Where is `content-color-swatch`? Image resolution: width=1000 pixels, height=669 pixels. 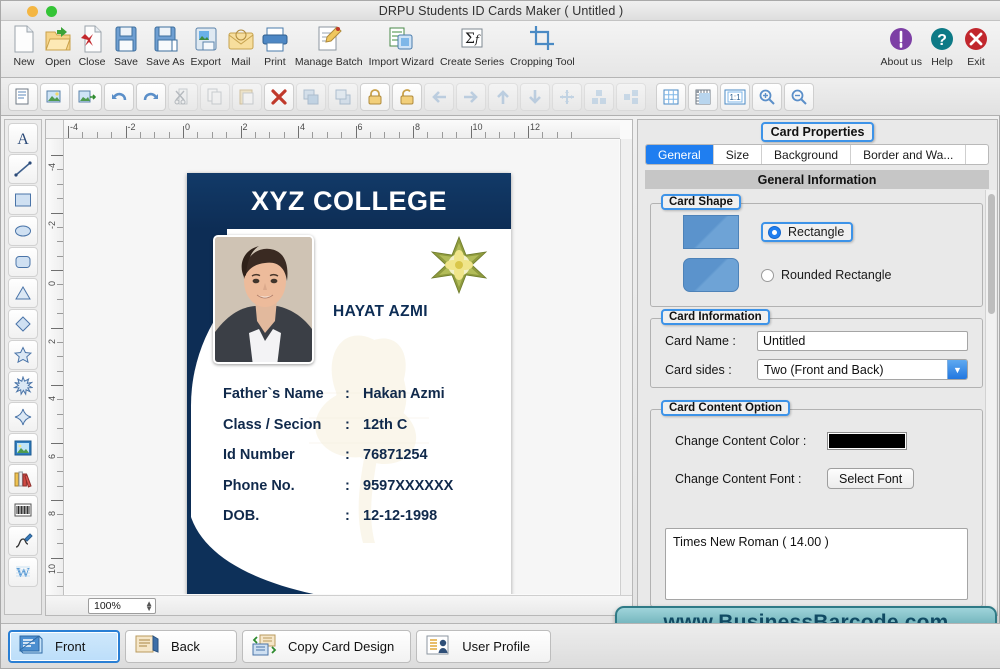 content-color-swatch is located at coordinates (867, 441).